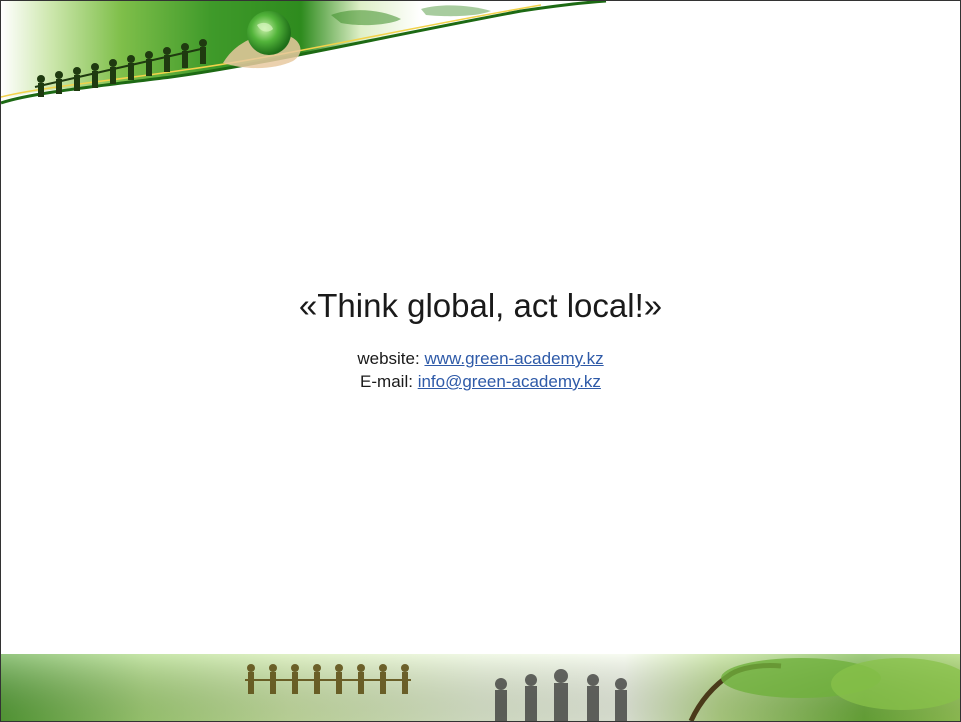 This screenshot has height=722, width=961. What do you see at coordinates (304, 53) in the screenshot?
I see `header-banner` at bounding box center [304, 53].